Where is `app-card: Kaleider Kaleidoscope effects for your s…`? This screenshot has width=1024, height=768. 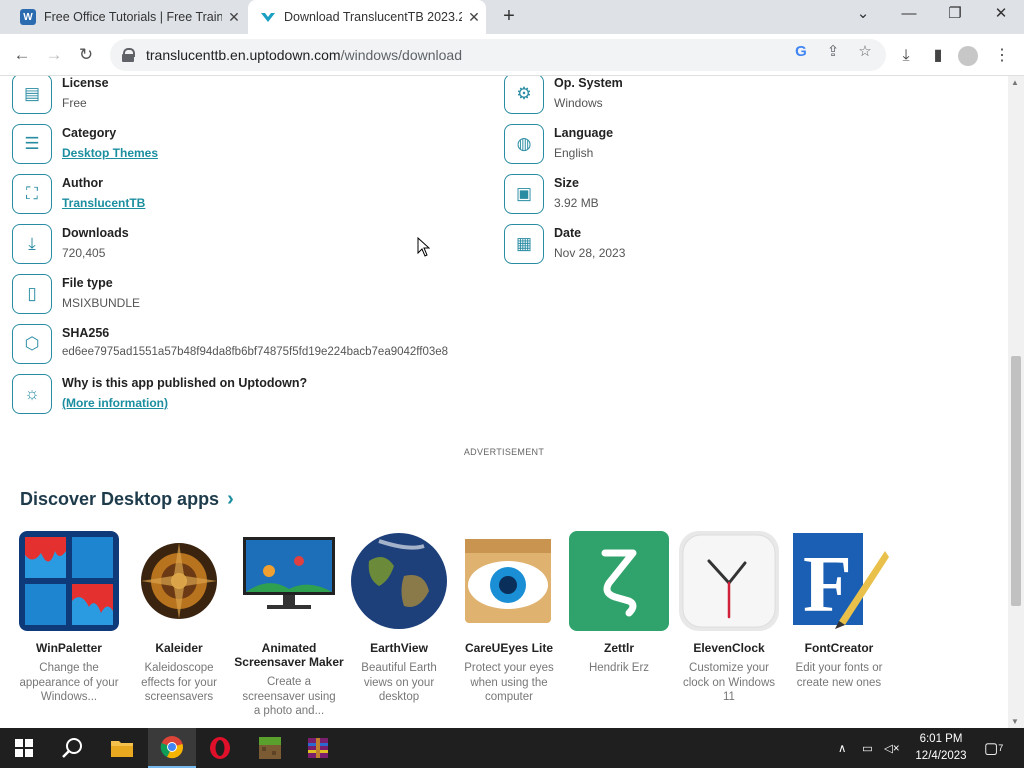
app-card: Kaleider Kaleidoscope effects for your s… is located at coordinates (179, 625).